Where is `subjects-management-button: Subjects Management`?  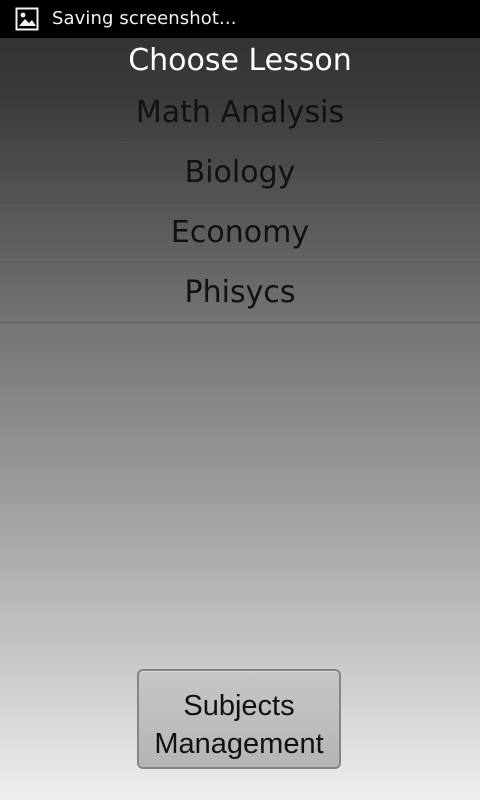 subjects-management-button: Subjects Management is located at coordinates (239, 719).